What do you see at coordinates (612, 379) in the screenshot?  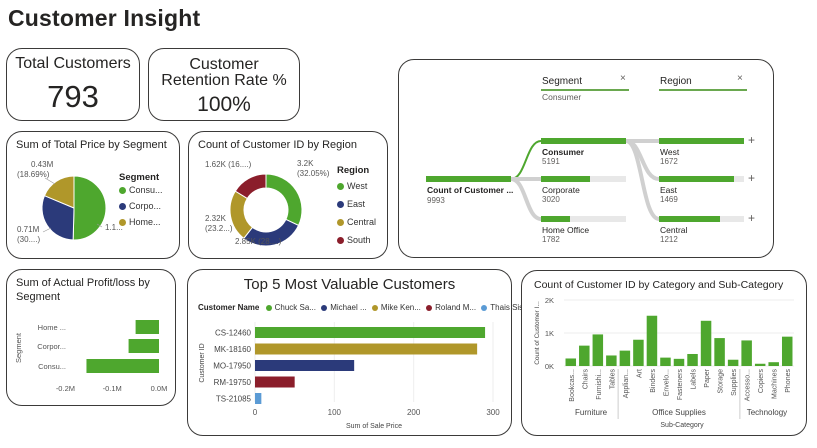 I see `category-x-tick-3: Tables` at bounding box center [612, 379].